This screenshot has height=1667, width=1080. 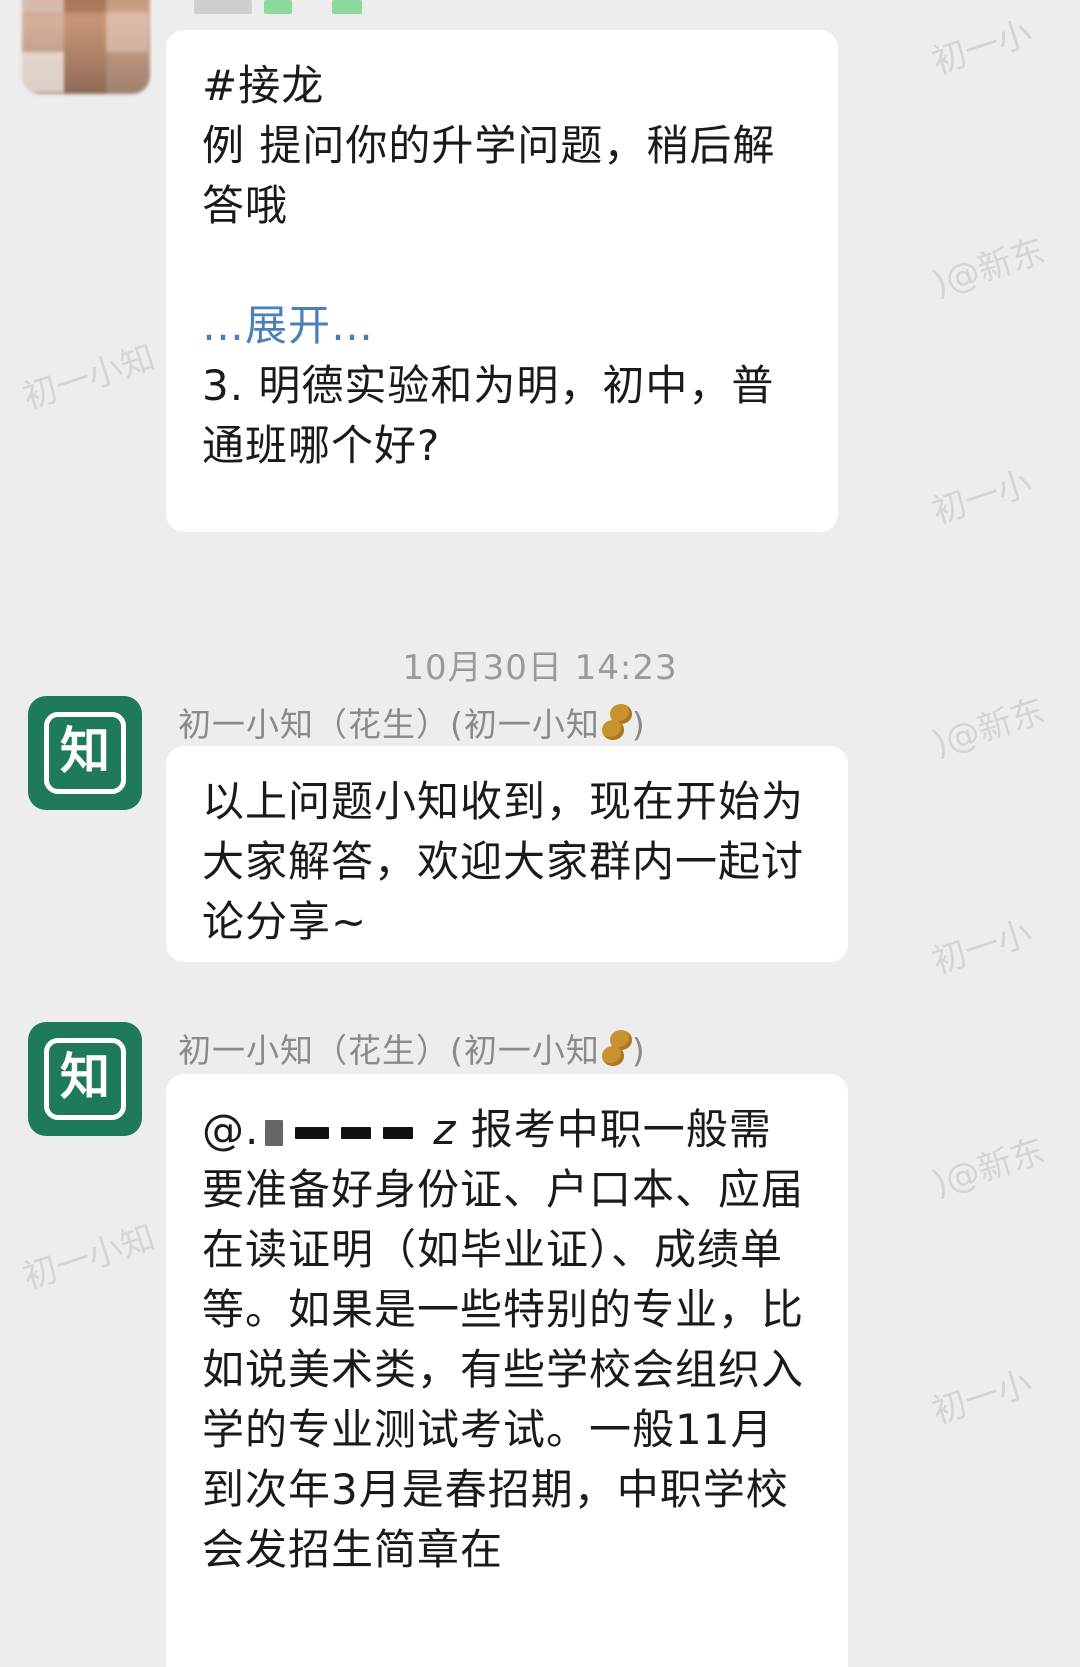 I want to click on message-text: 例 提问你的升学问题，稍后解答哦, so click(x=489, y=175).